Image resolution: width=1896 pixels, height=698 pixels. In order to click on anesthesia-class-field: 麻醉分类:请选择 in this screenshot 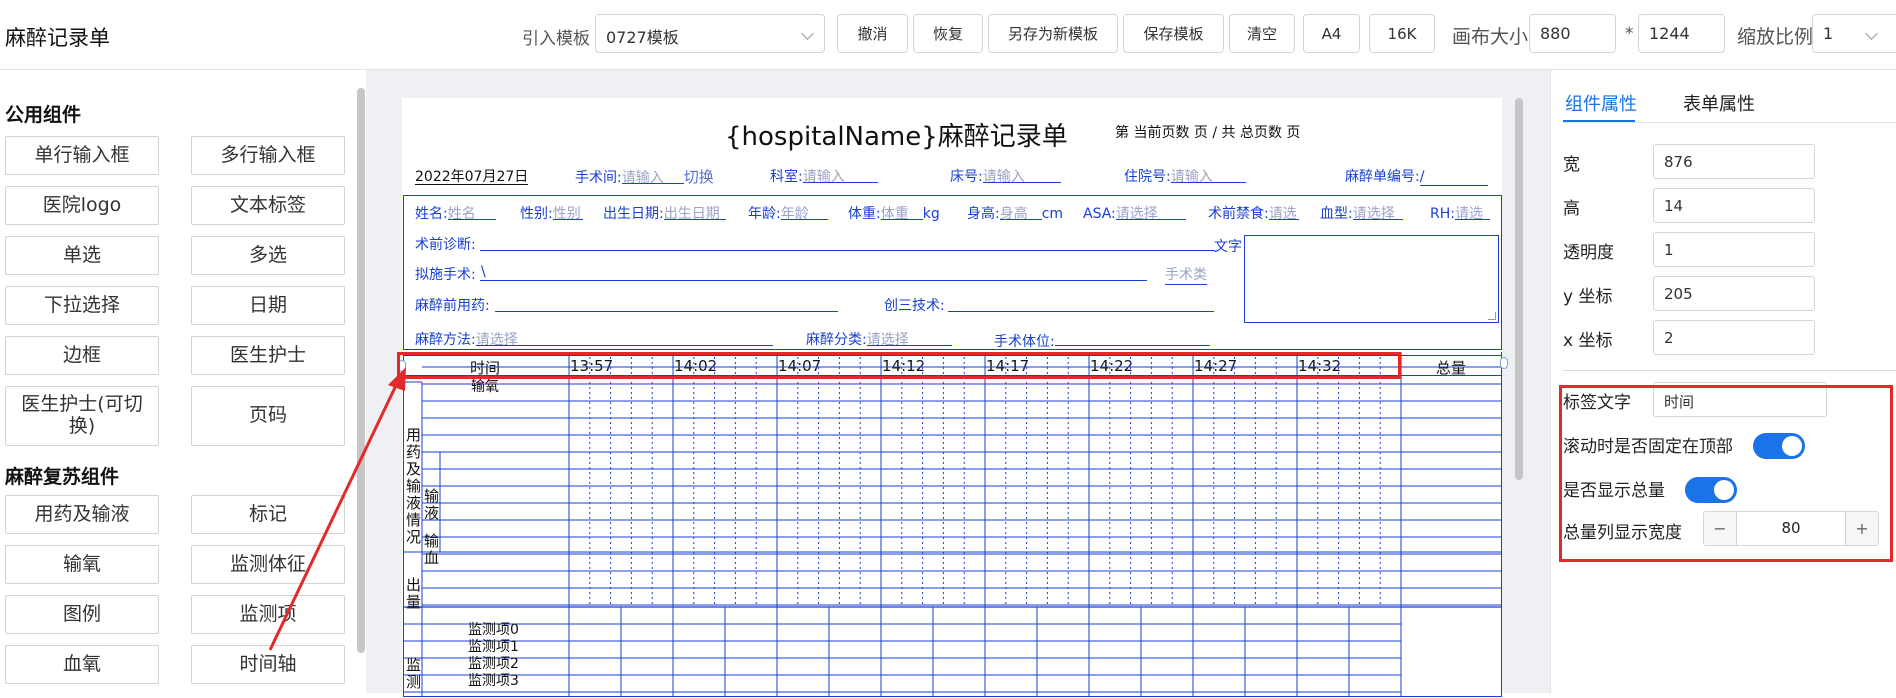, I will do `click(879, 339)`.